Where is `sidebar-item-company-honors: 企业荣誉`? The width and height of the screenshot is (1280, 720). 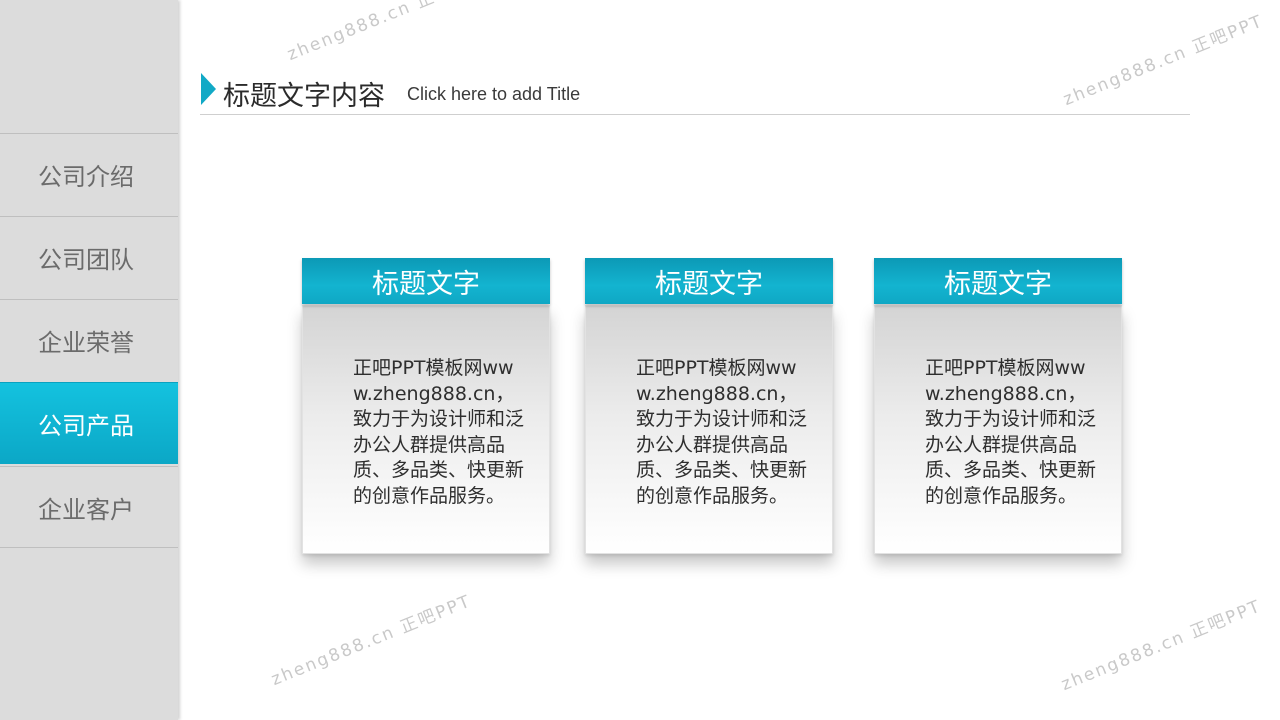 sidebar-item-company-honors: 企业荣誉 is located at coordinates (89, 340).